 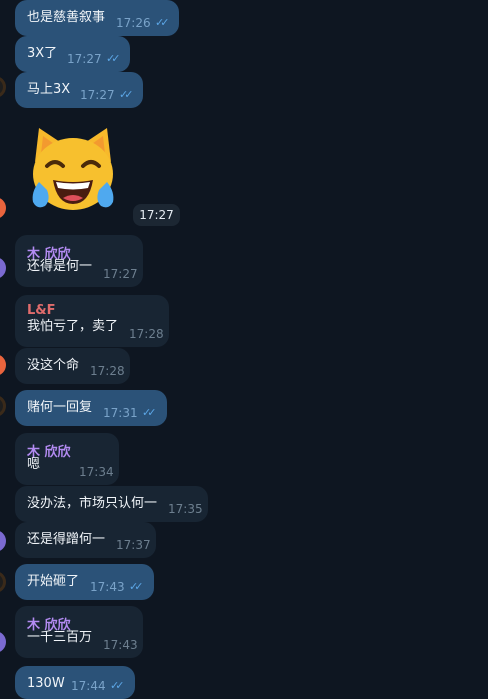 I want to click on message-bubble: 130W 17:44 ✓✓, so click(x=75, y=682).